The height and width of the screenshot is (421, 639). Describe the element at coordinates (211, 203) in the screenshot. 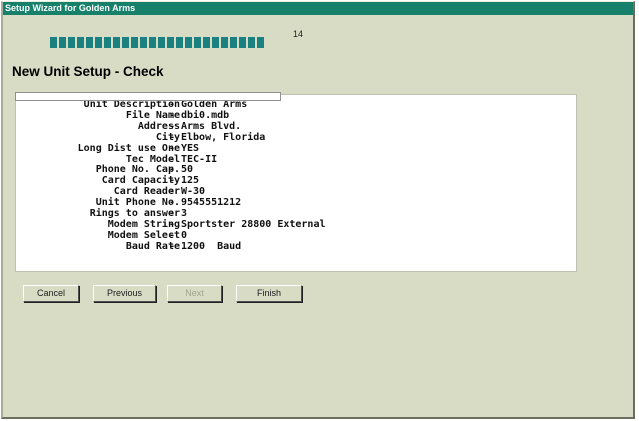

I see `summary-value: 9545551212` at that location.